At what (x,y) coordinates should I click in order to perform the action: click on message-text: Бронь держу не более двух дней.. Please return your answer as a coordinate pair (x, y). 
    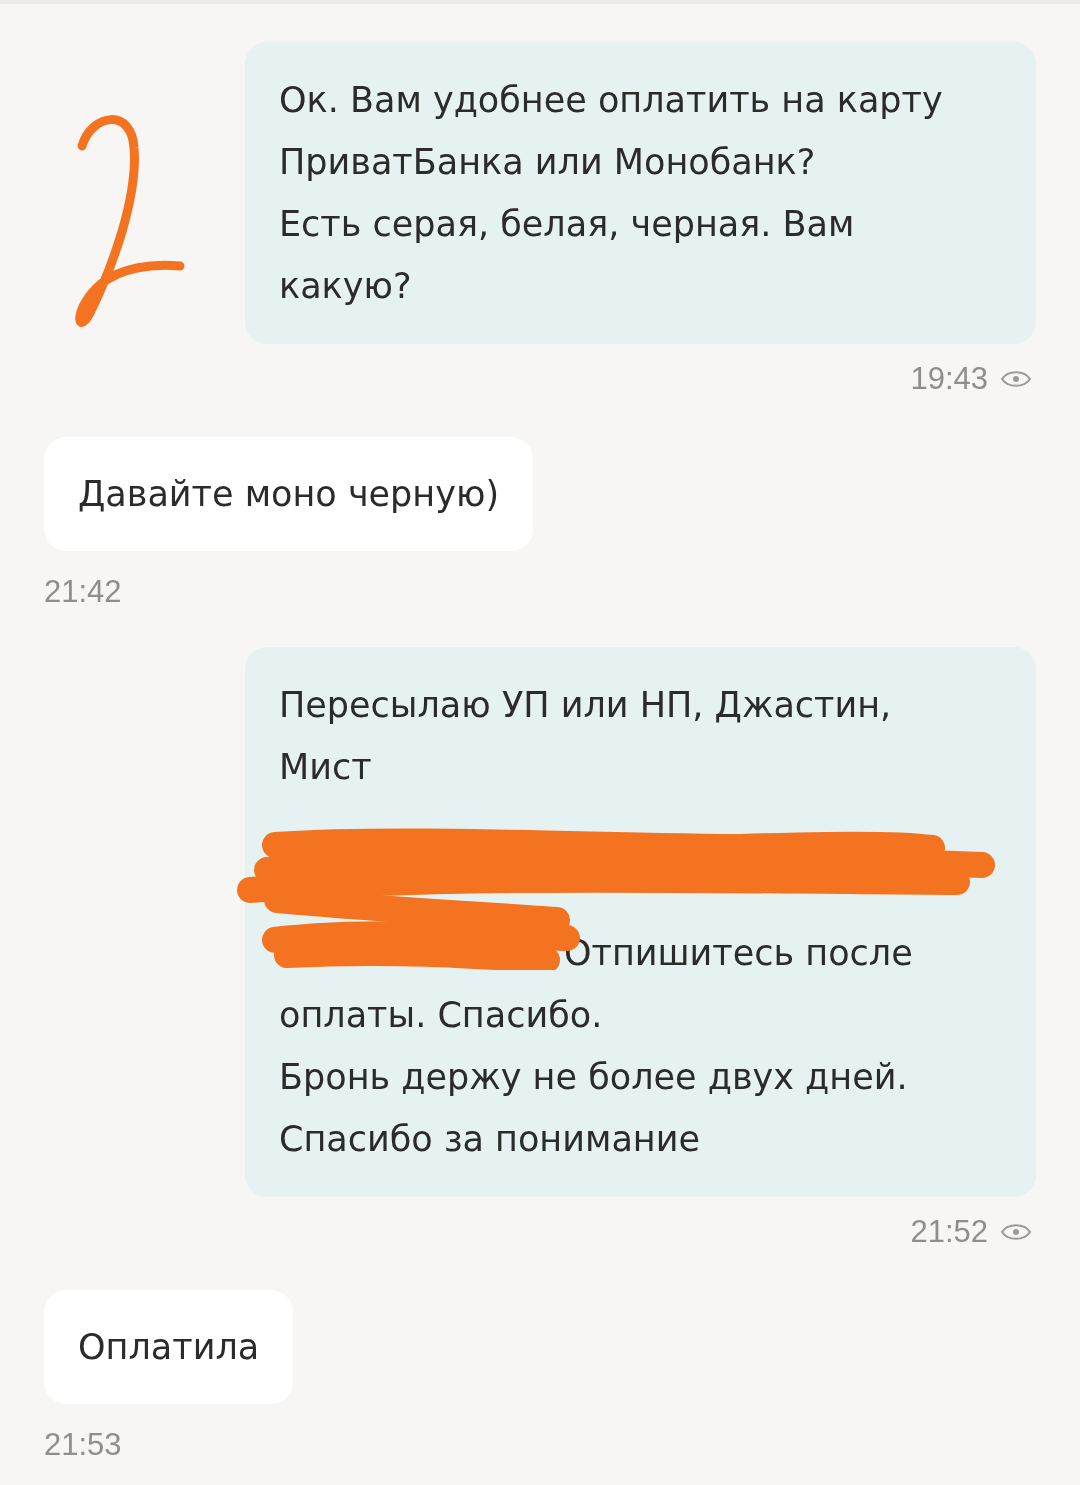
    Looking at the image, I should click on (594, 1077).